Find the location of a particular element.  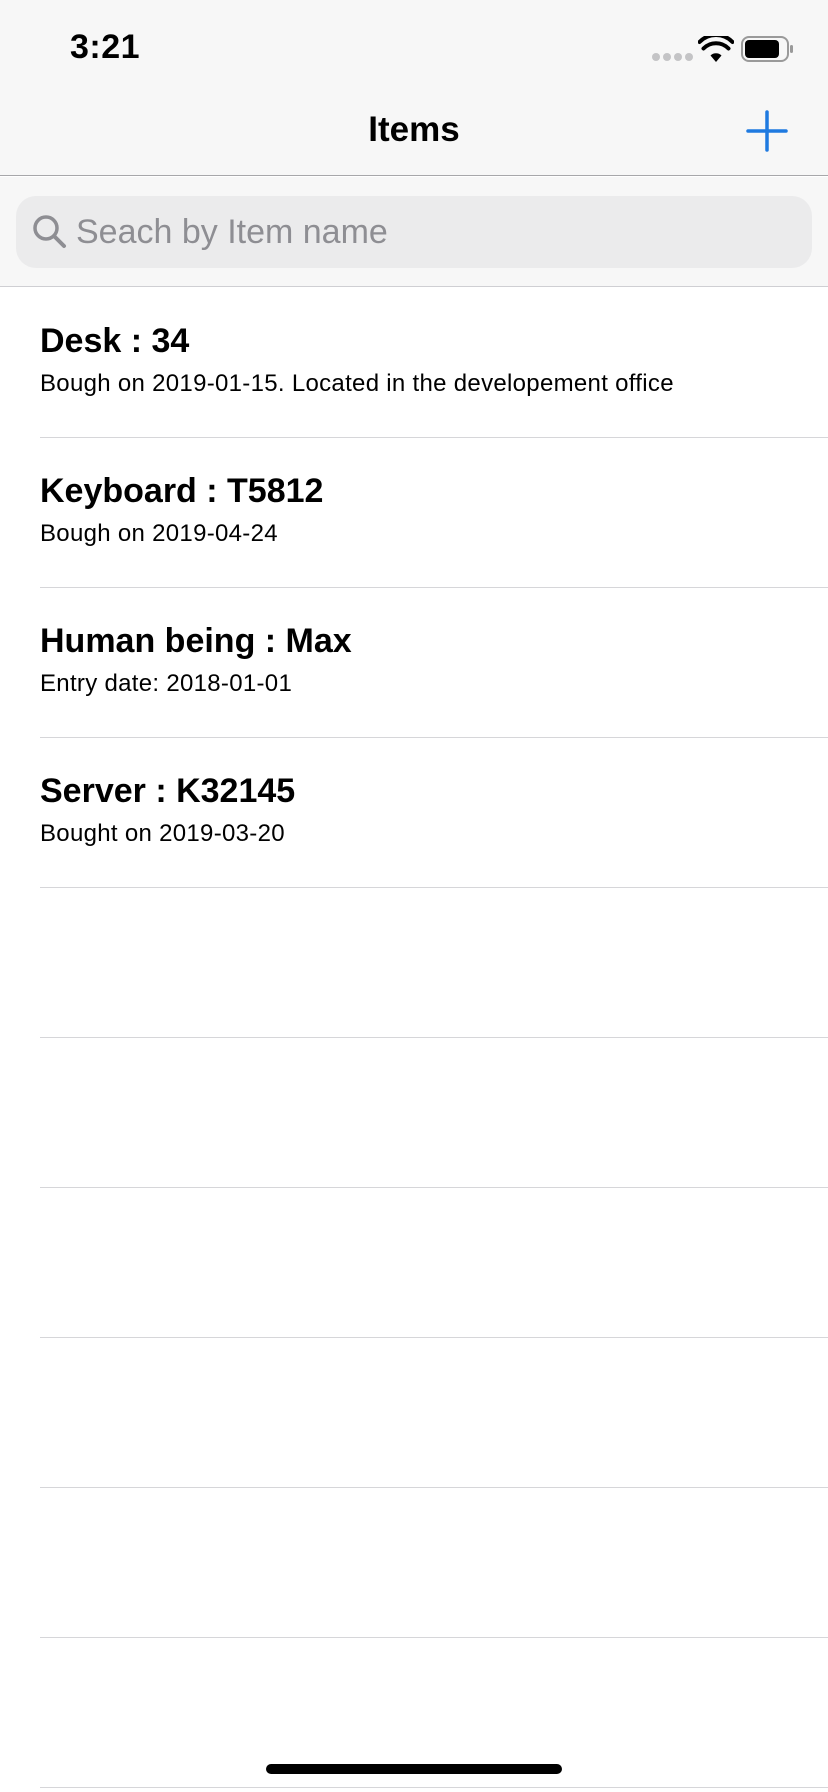

list-item-server: Server : K32145 Bought on 2019-03-20 is located at coordinates (434, 813).